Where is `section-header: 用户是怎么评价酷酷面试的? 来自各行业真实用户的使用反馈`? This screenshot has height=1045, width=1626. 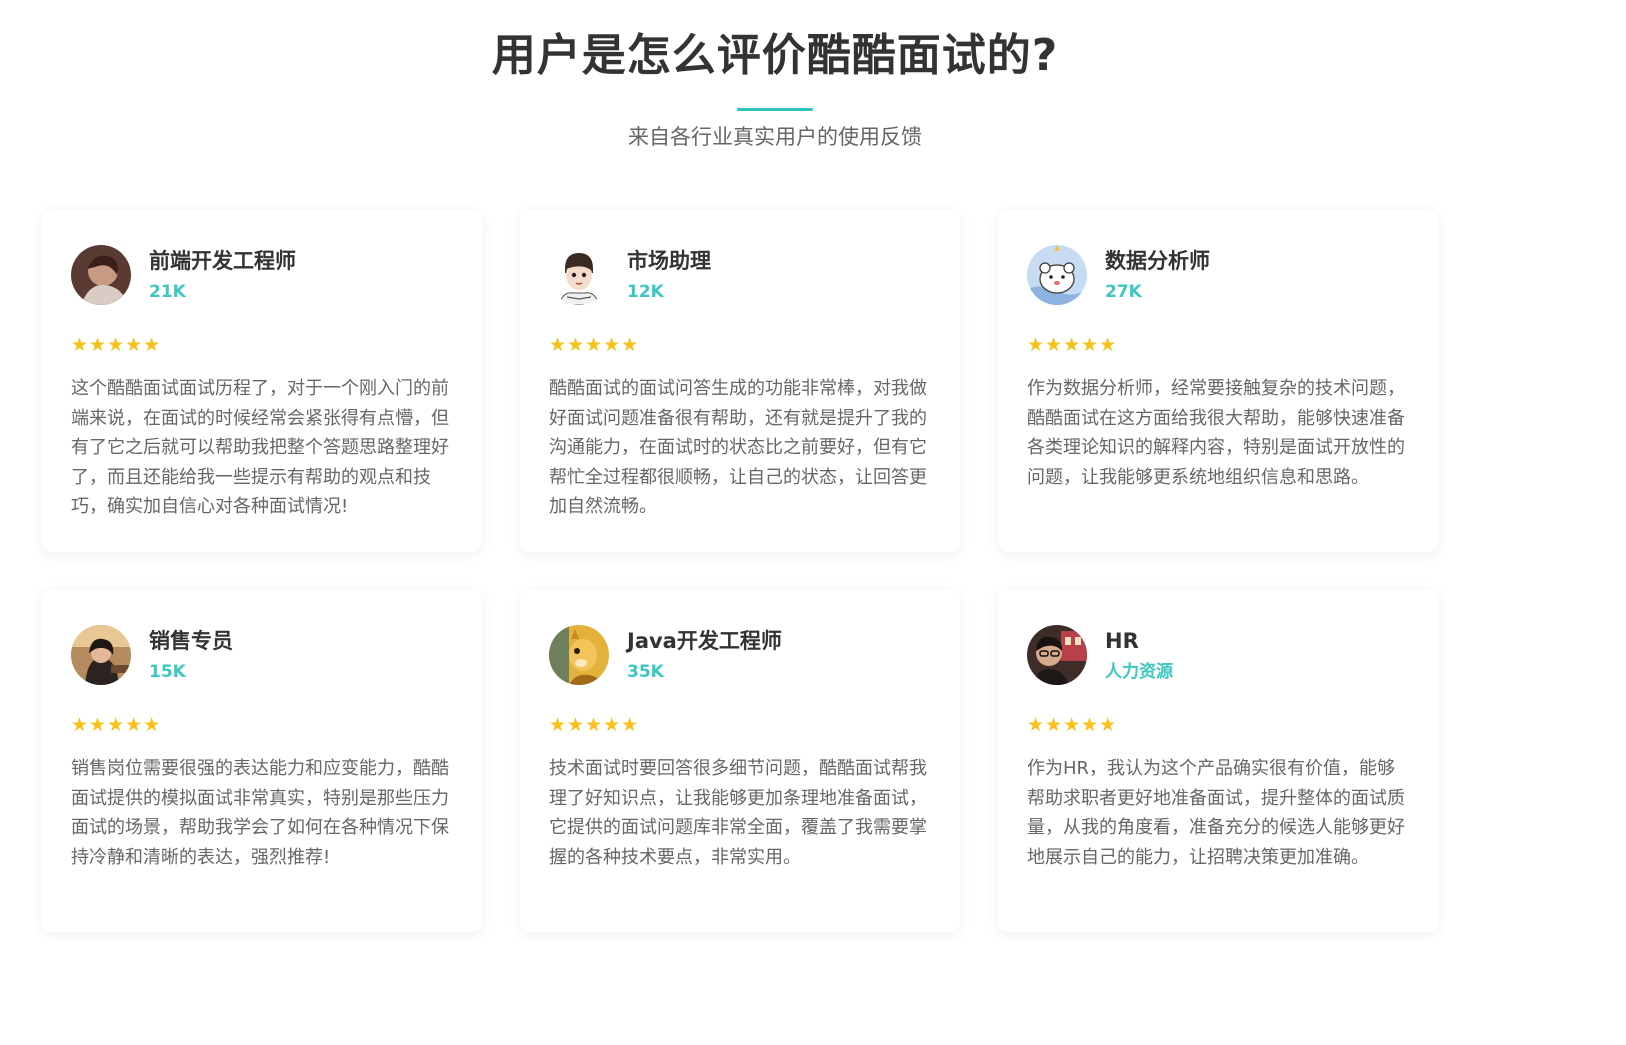
section-header: 用户是怎么评价酷酷面试的? 来自各行业真实用户的使用反馈 is located at coordinates (775, 85).